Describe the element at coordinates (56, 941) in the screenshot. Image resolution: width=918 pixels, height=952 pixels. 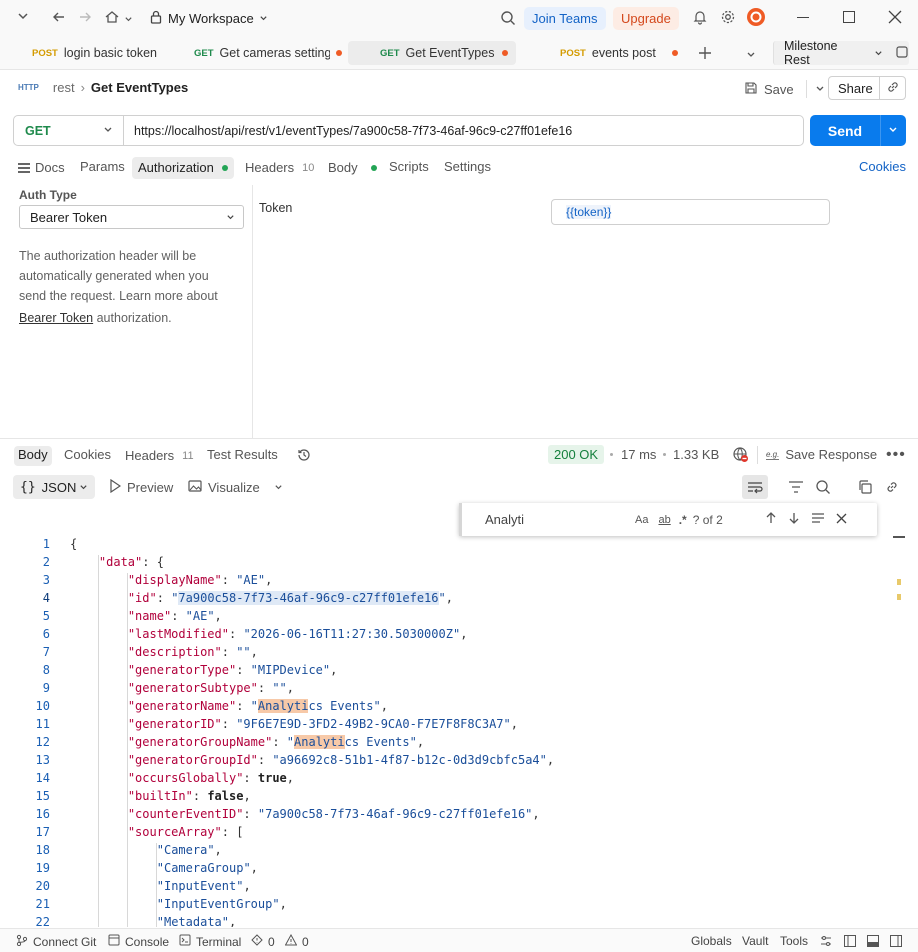
I see `connect-git-button: Connect Git` at that location.